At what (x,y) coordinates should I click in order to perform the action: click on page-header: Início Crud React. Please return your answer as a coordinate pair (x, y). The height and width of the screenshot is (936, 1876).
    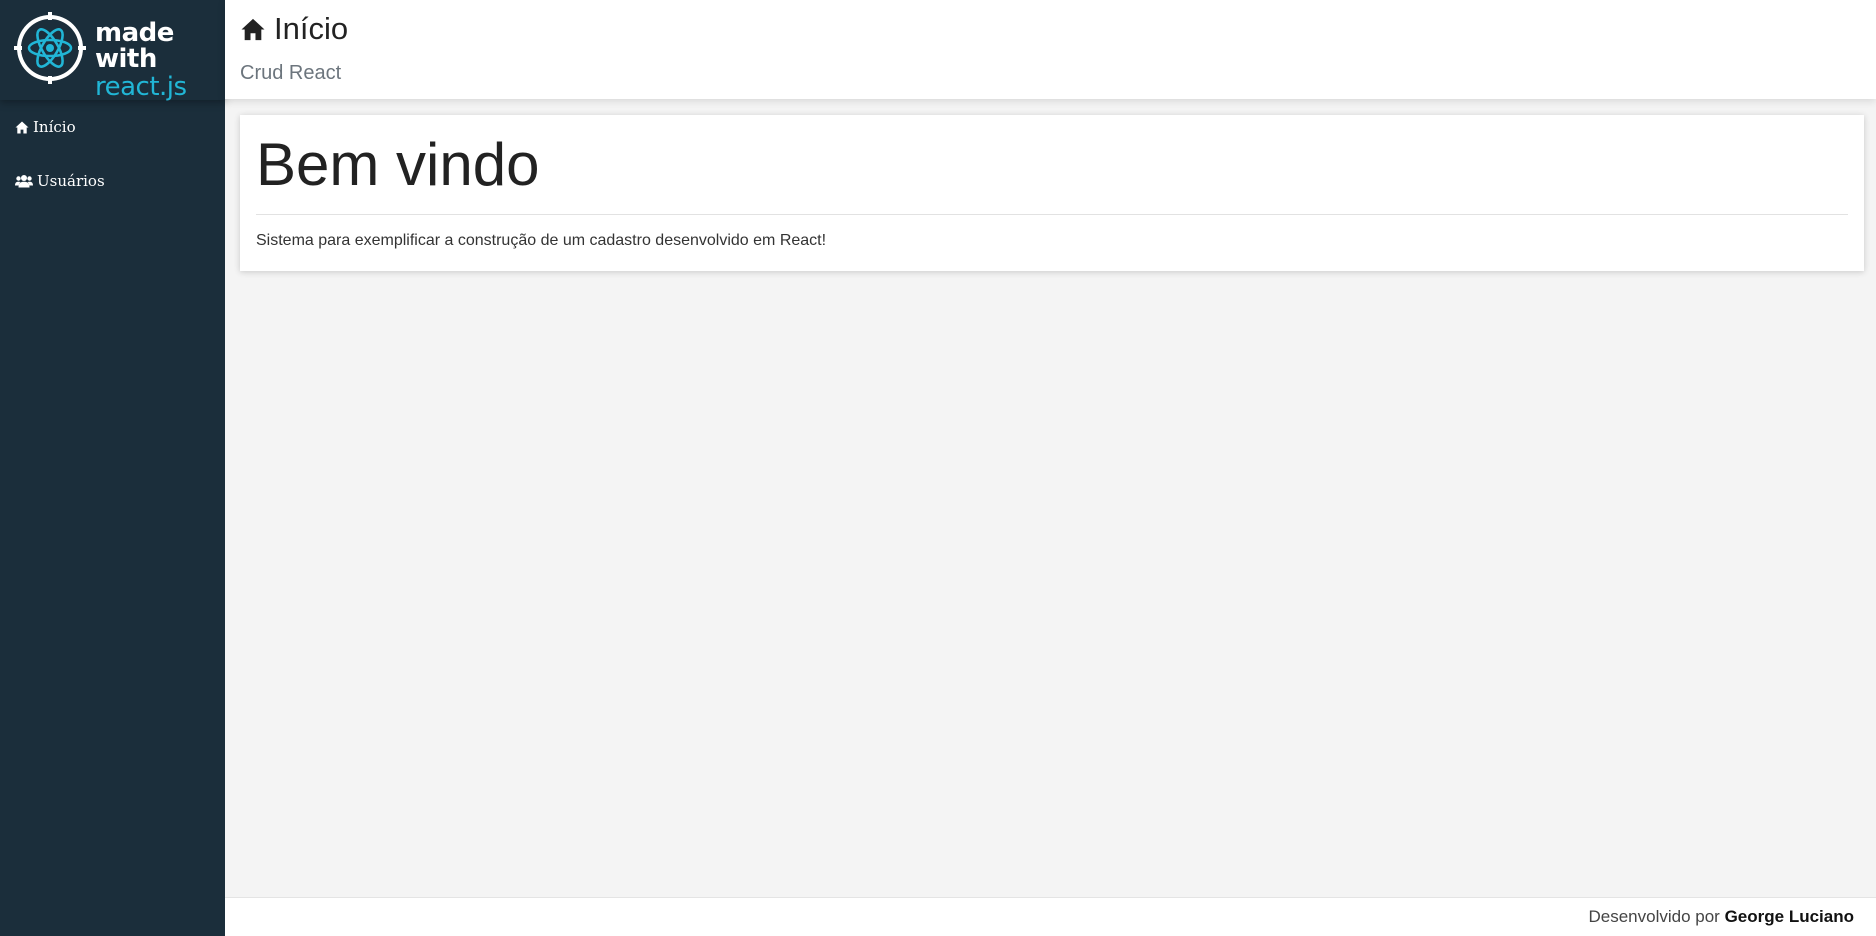
    Looking at the image, I should click on (1050, 49).